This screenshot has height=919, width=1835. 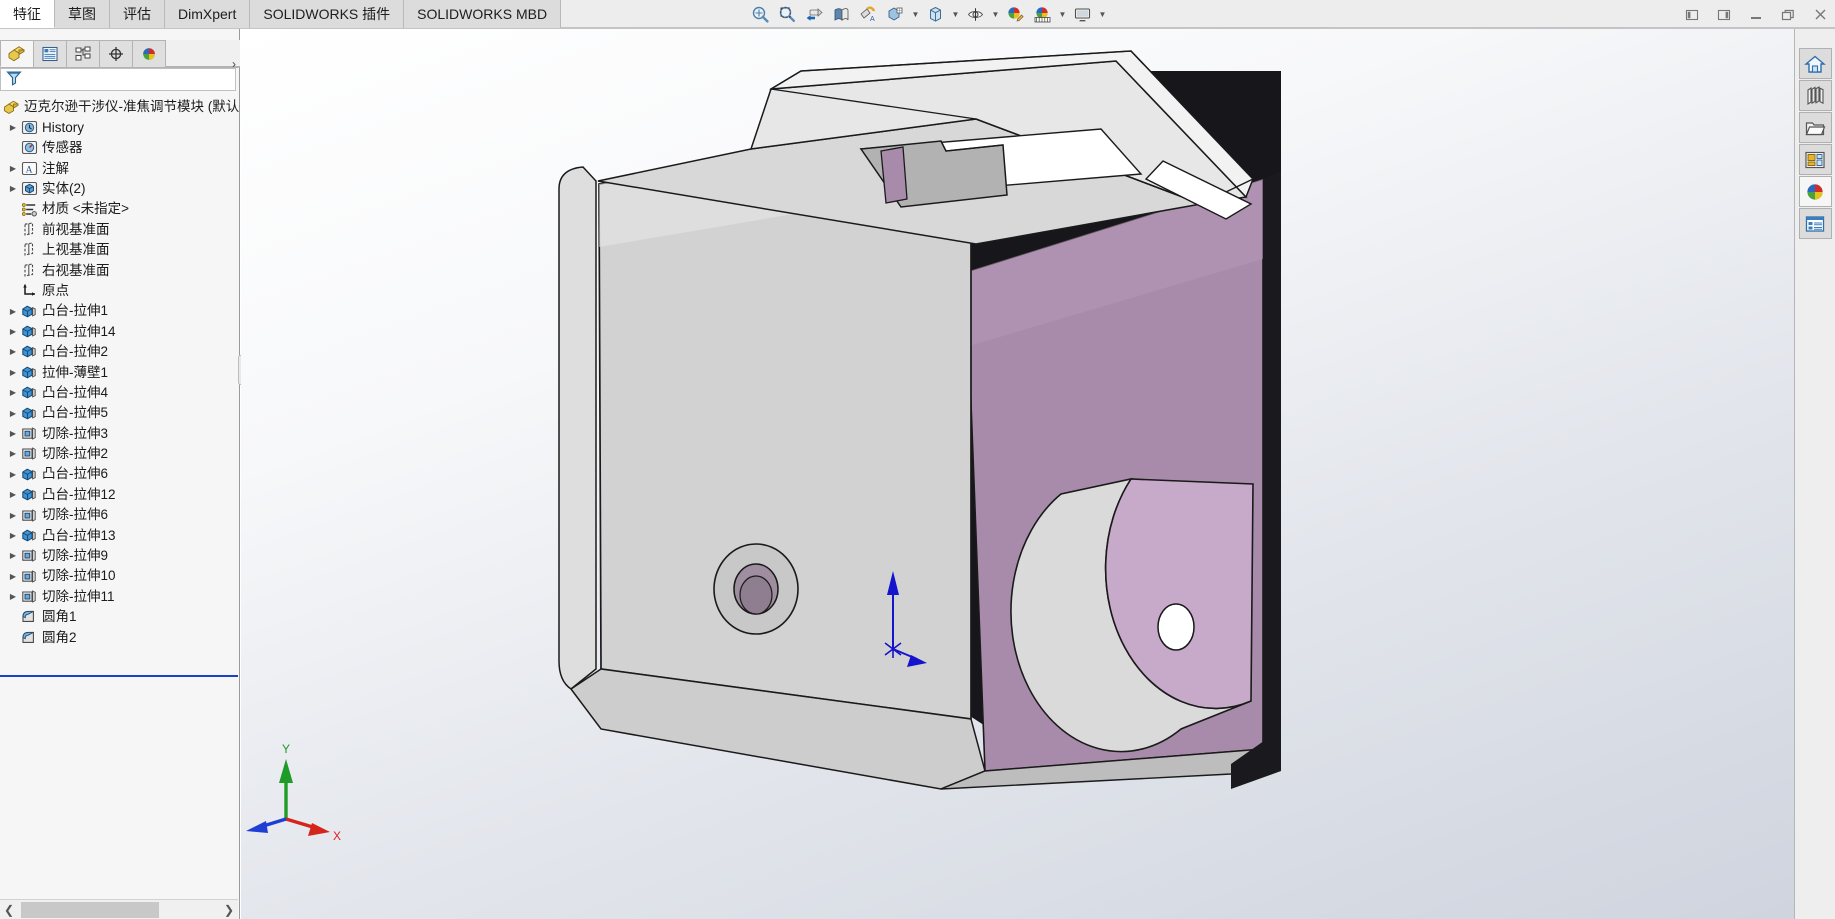 What do you see at coordinates (1062, 15) in the screenshot?
I see `apply-scene-dropdown-icon: ▼` at bounding box center [1062, 15].